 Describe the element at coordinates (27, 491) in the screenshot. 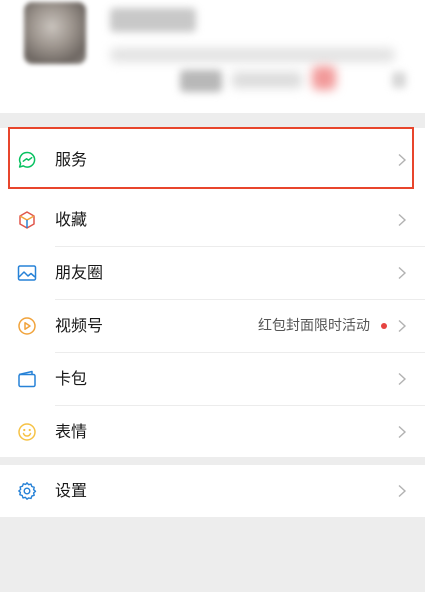

I see `settings-gear-icon` at that location.